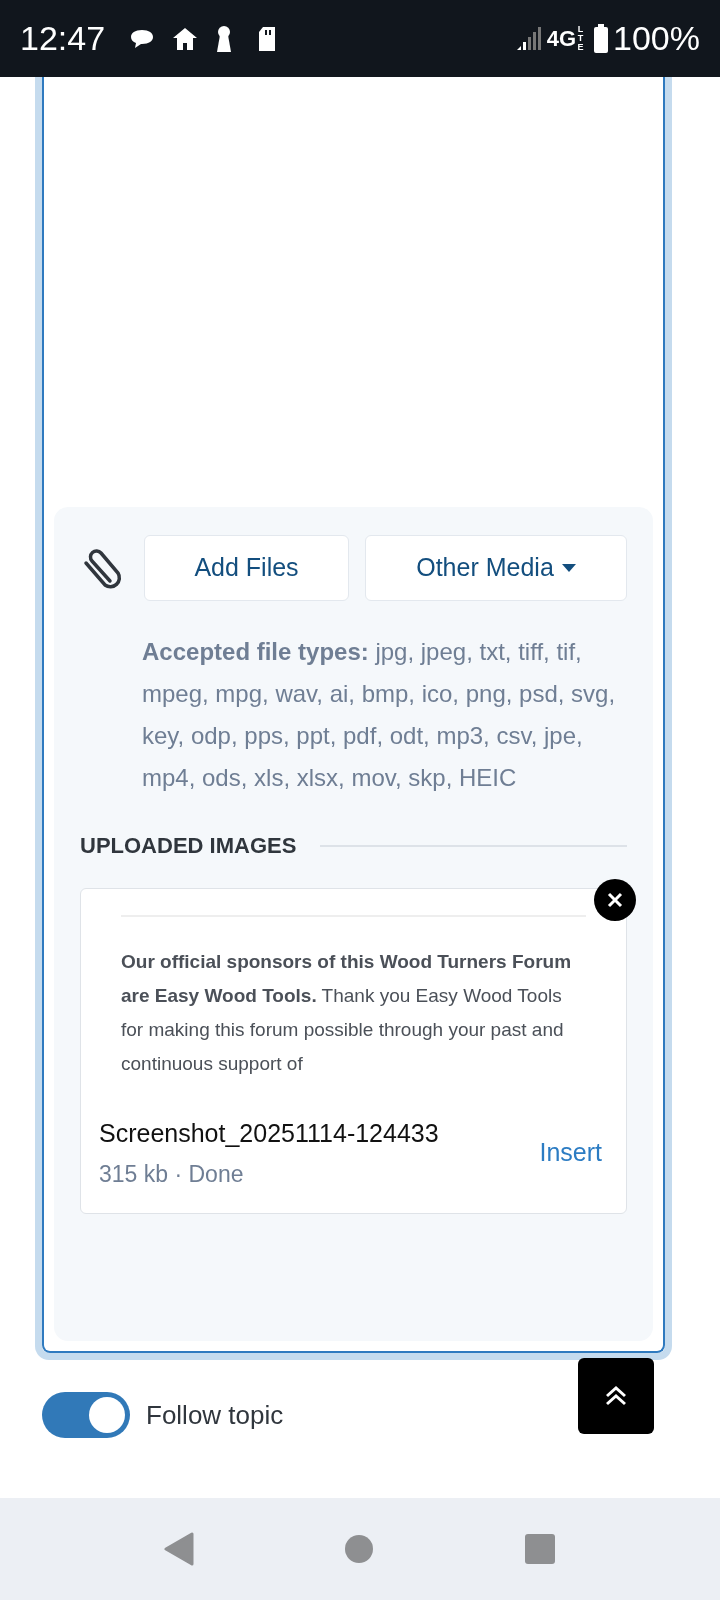 This screenshot has height=1600, width=720. Describe the element at coordinates (86, 1415) in the screenshot. I see `toggle-switch` at that location.